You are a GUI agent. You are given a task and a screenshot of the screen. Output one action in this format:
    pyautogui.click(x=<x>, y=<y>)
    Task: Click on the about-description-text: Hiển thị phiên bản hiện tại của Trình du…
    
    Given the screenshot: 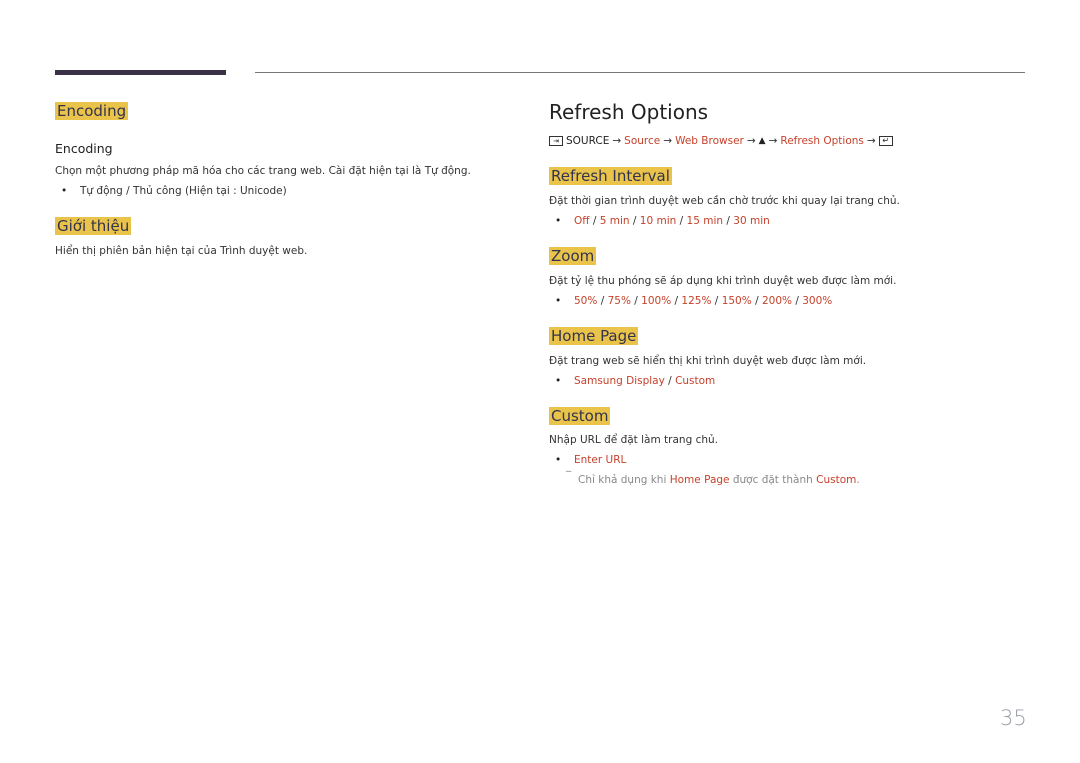 What is the action you would take?
    pyautogui.click(x=181, y=251)
    